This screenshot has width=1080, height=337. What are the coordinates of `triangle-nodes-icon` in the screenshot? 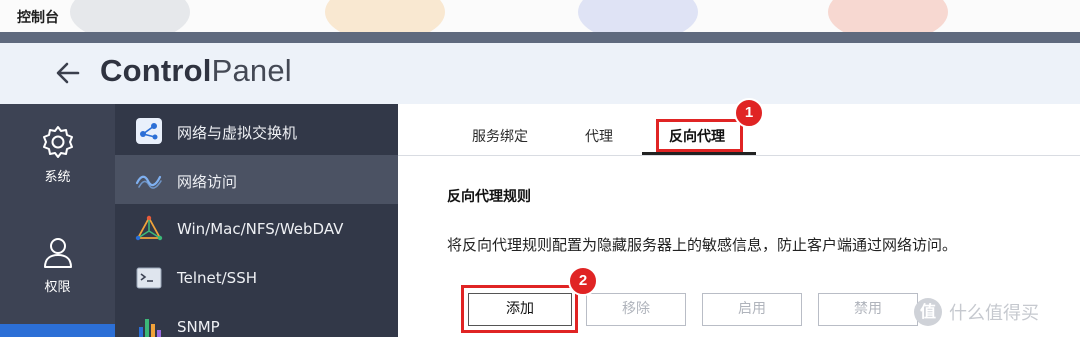 It's located at (149, 228).